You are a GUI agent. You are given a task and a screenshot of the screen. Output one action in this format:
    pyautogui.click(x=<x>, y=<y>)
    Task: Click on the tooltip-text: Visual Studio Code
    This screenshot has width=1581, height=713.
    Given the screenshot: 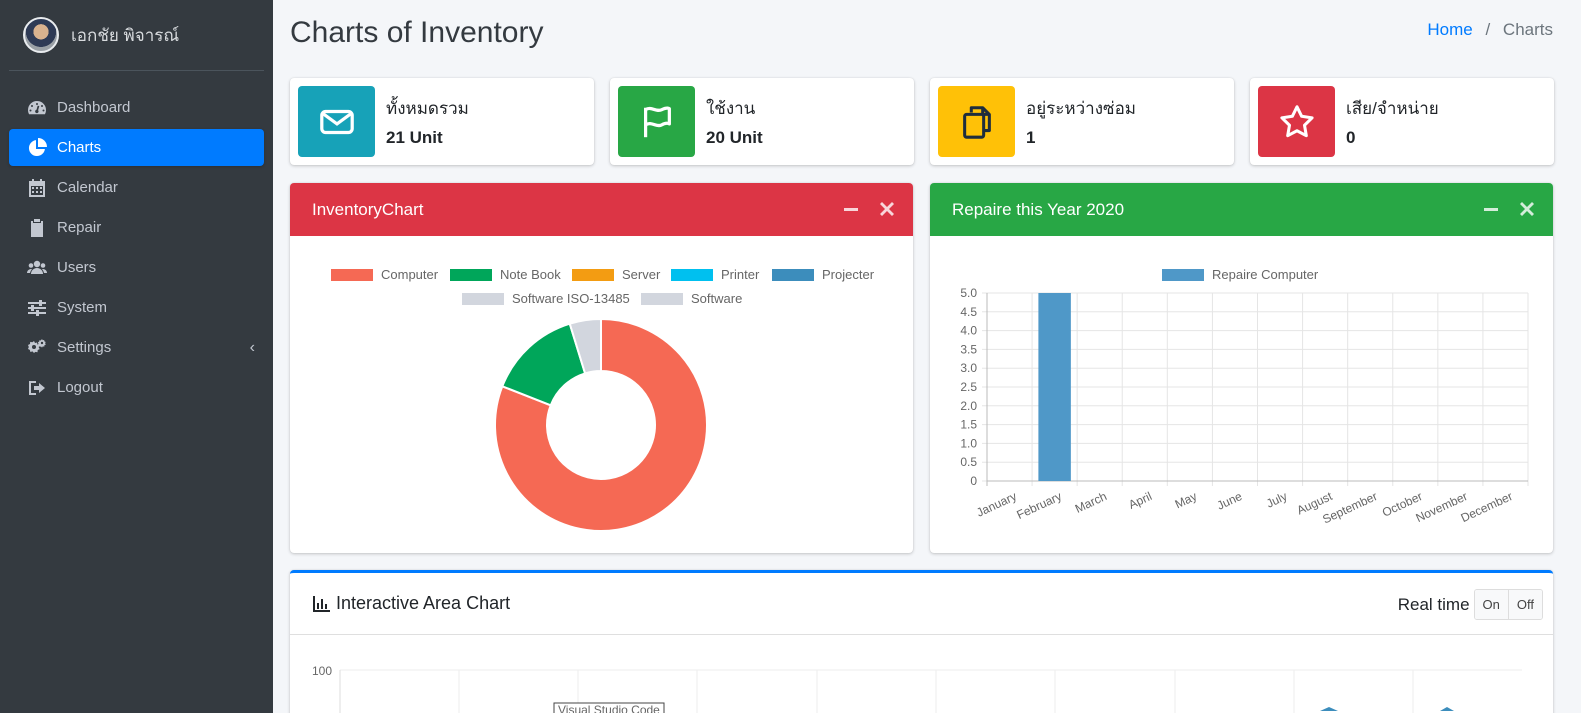 What is the action you would take?
    pyautogui.click(x=609, y=708)
    